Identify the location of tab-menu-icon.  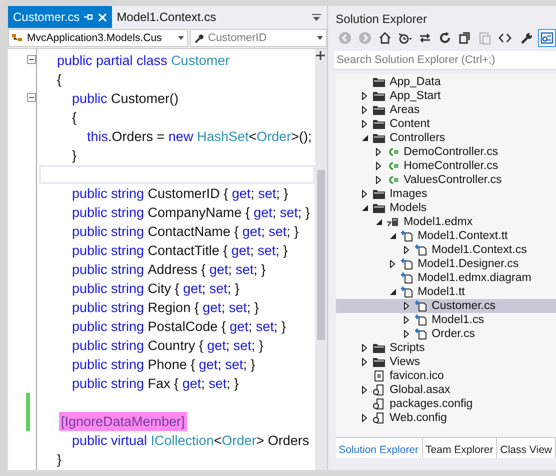
(316, 17).